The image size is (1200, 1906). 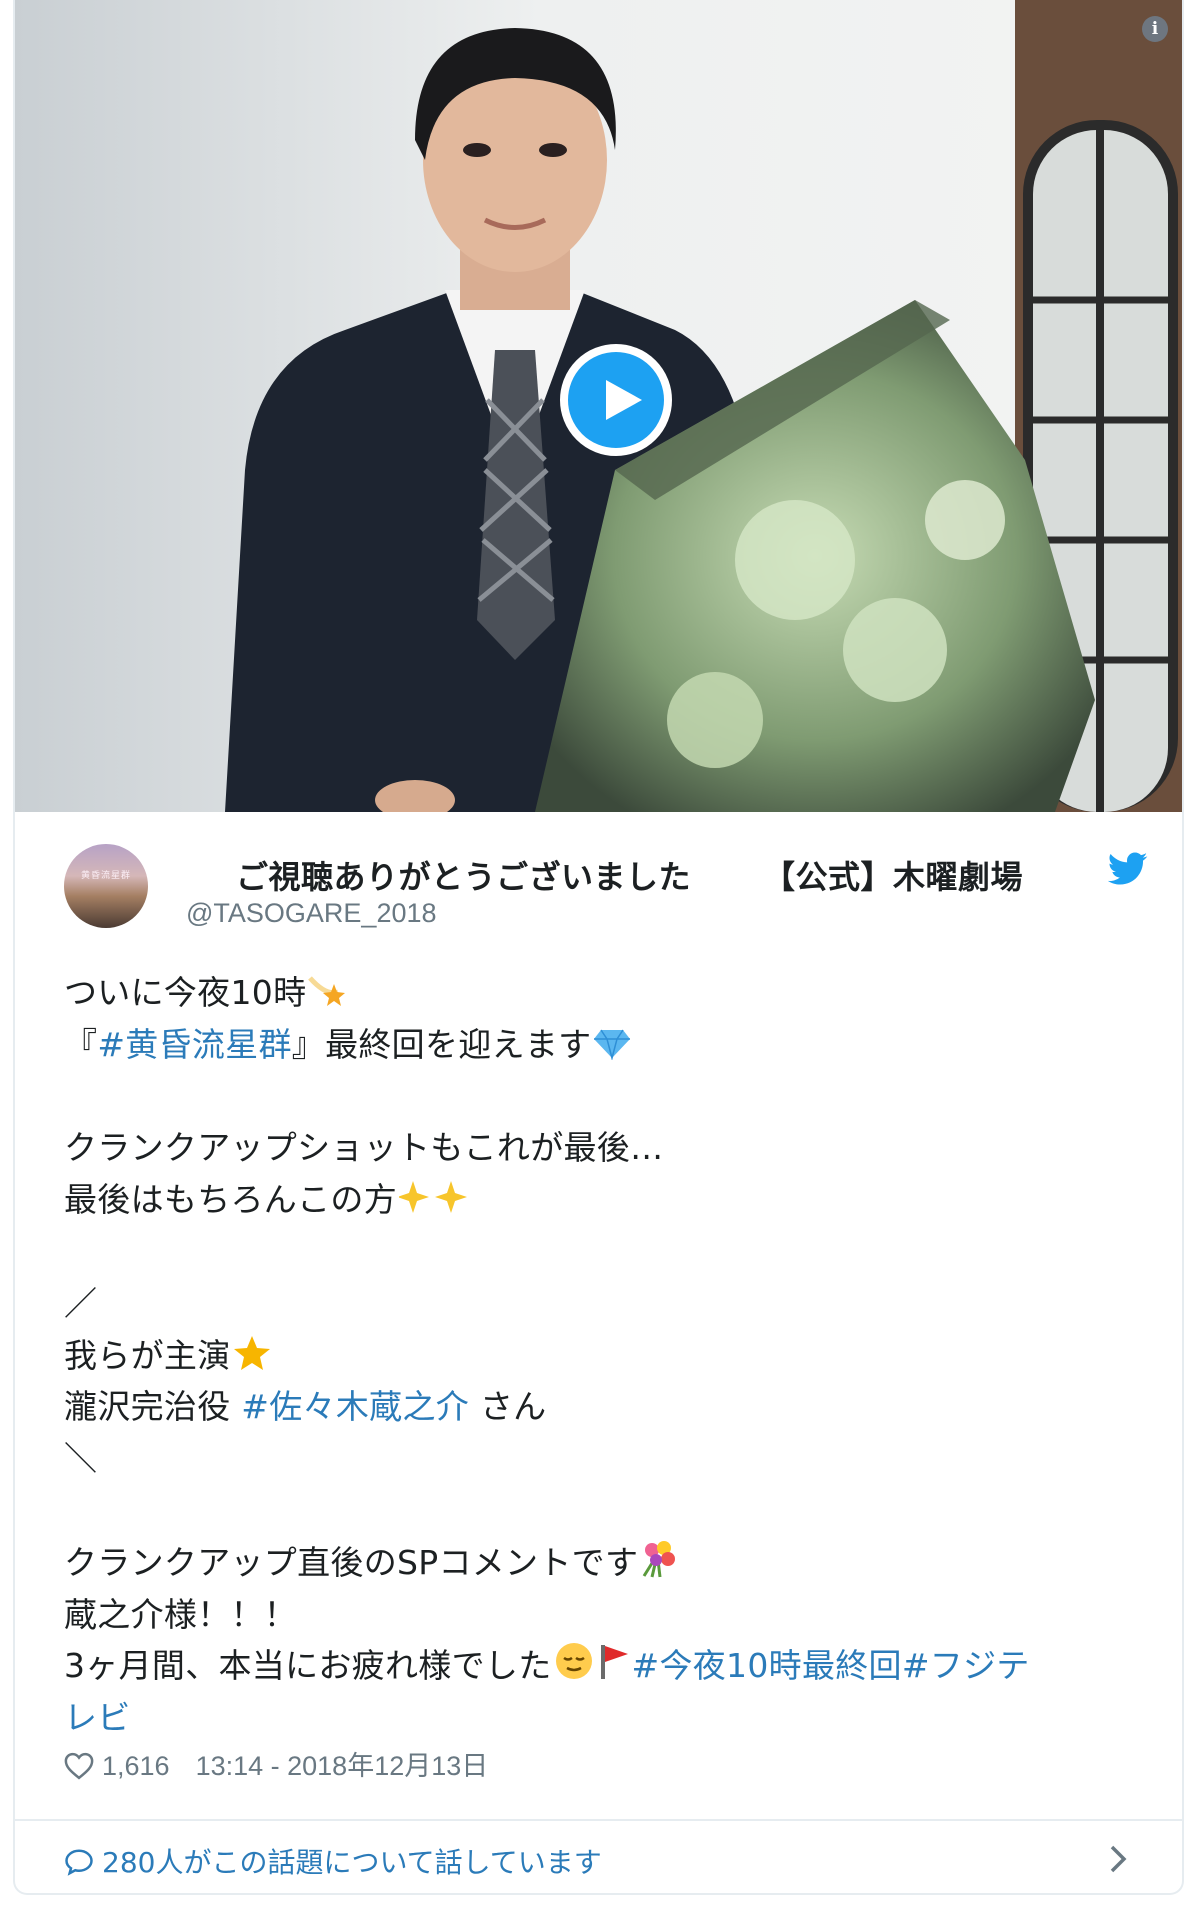 What do you see at coordinates (659, 1566) in the screenshot?
I see `bouquet-emoji-icon` at bounding box center [659, 1566].